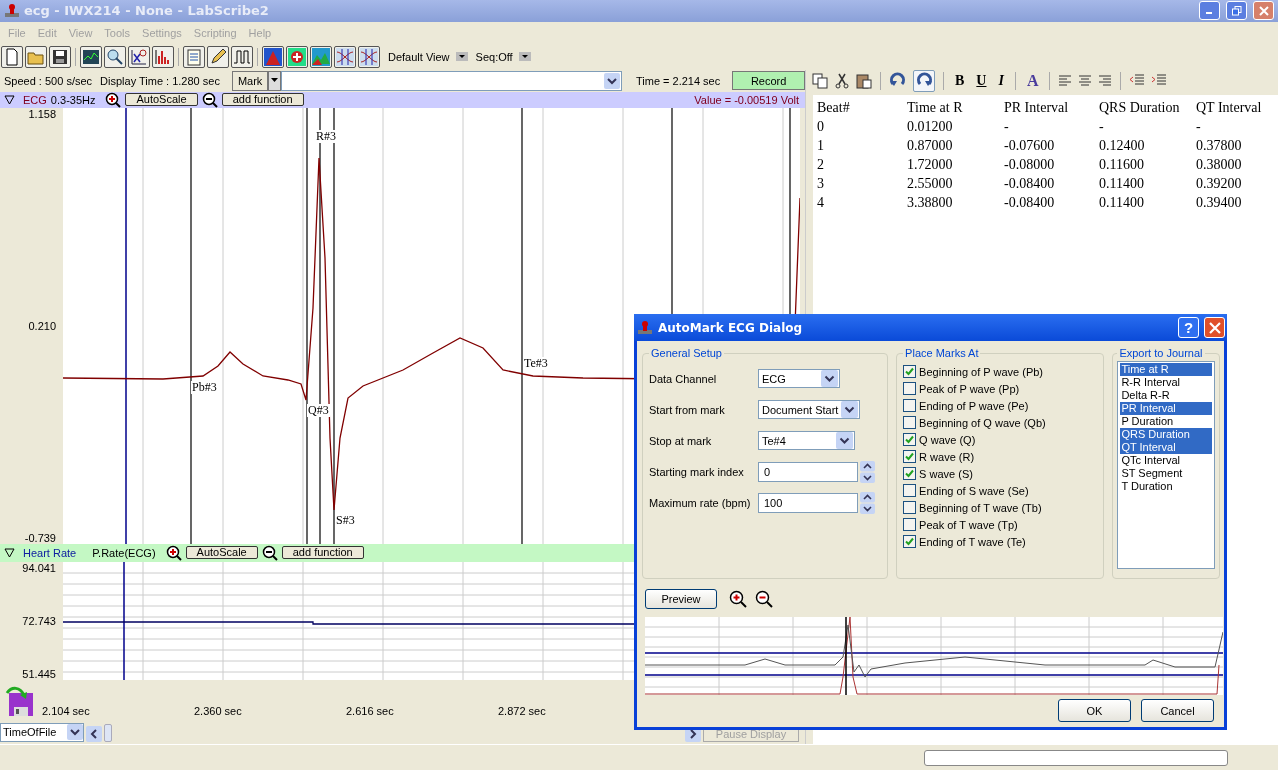  I want to click on align-right-icon, so click(1105, 80).